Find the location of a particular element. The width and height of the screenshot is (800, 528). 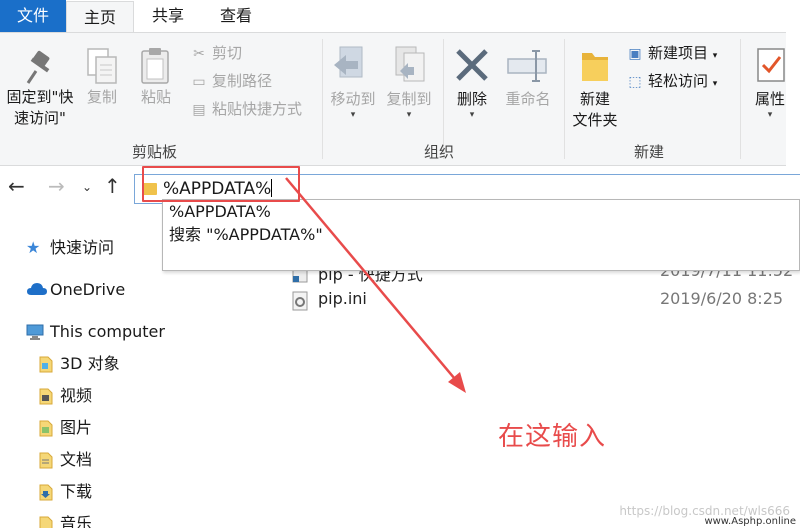

delete-button: 删除 ▾ is located at coordinates (472, 81).